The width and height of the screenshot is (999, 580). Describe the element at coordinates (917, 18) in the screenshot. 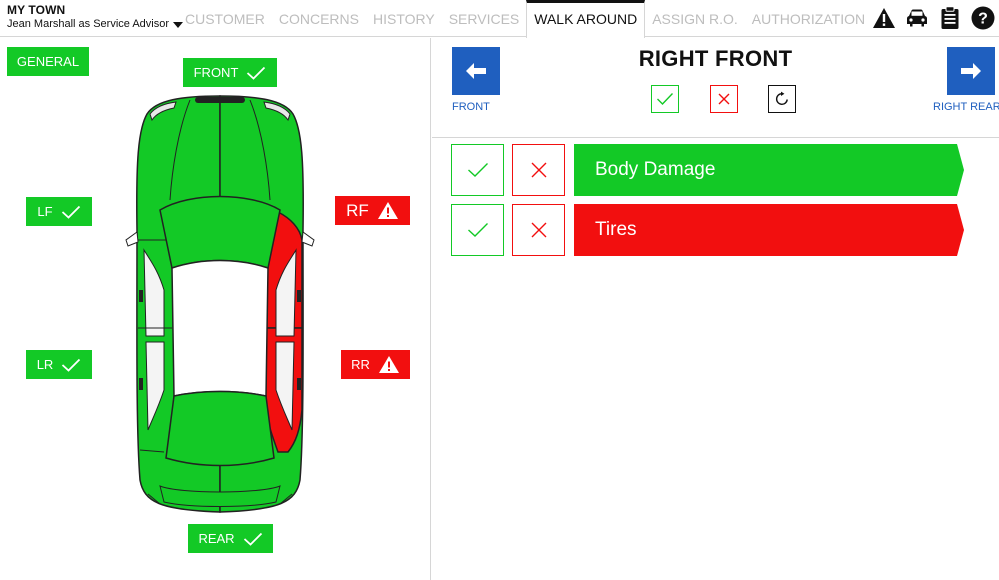

I see `car-icon` at that location.